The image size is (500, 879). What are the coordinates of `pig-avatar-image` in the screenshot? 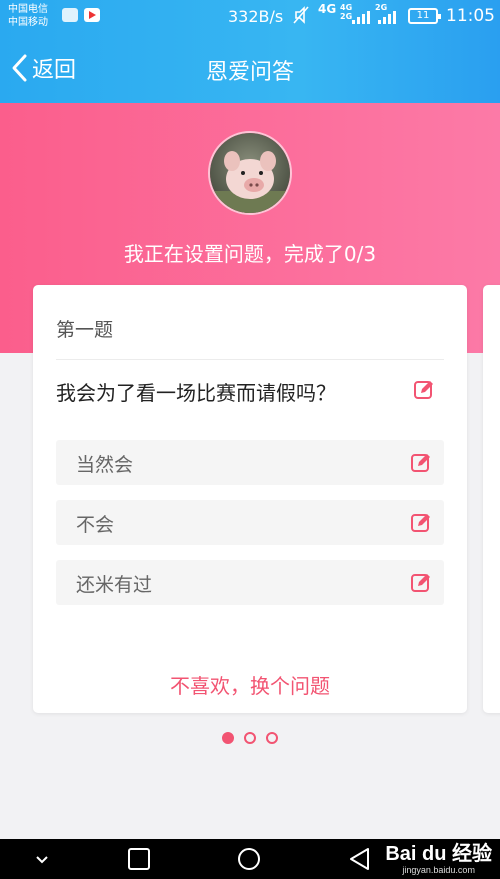 It's located at (250, 173).